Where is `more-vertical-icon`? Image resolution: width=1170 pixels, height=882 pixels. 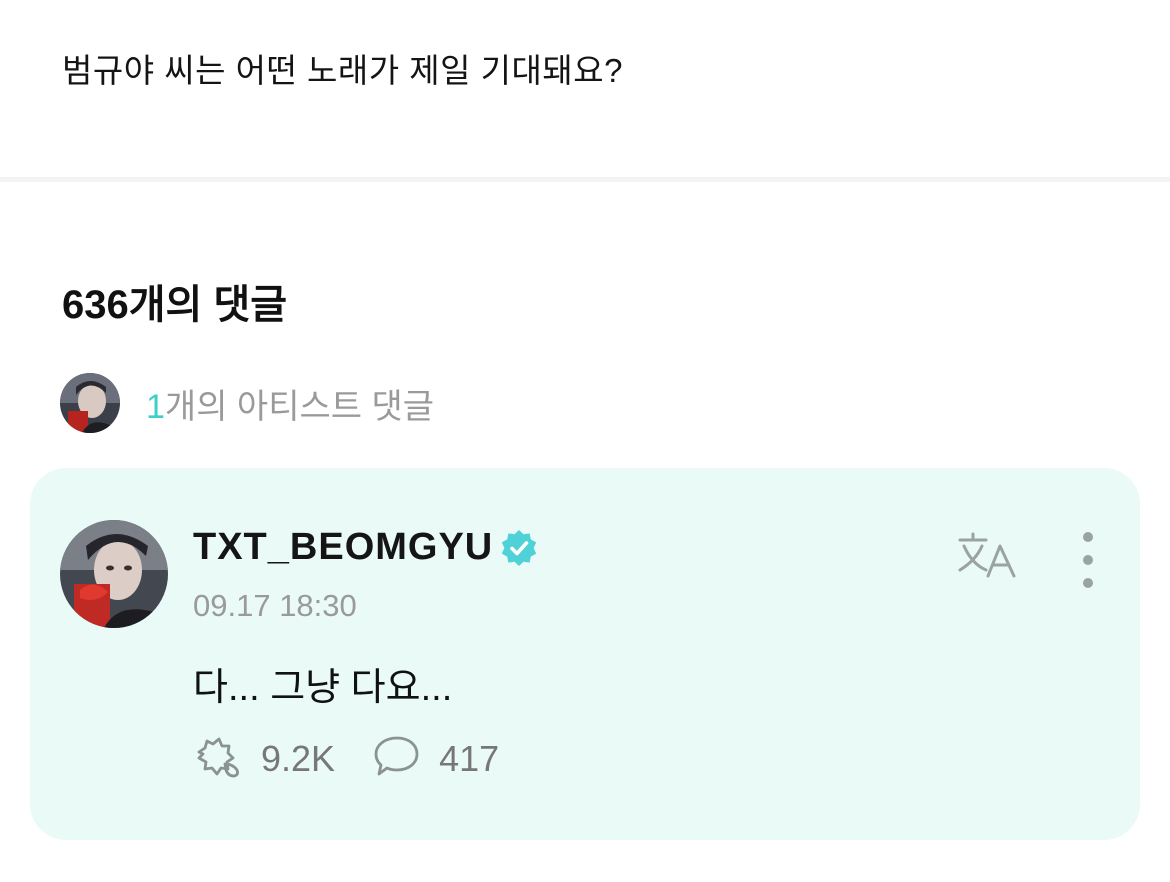 more-vertical-icon is located at coordinates (1088, 537).